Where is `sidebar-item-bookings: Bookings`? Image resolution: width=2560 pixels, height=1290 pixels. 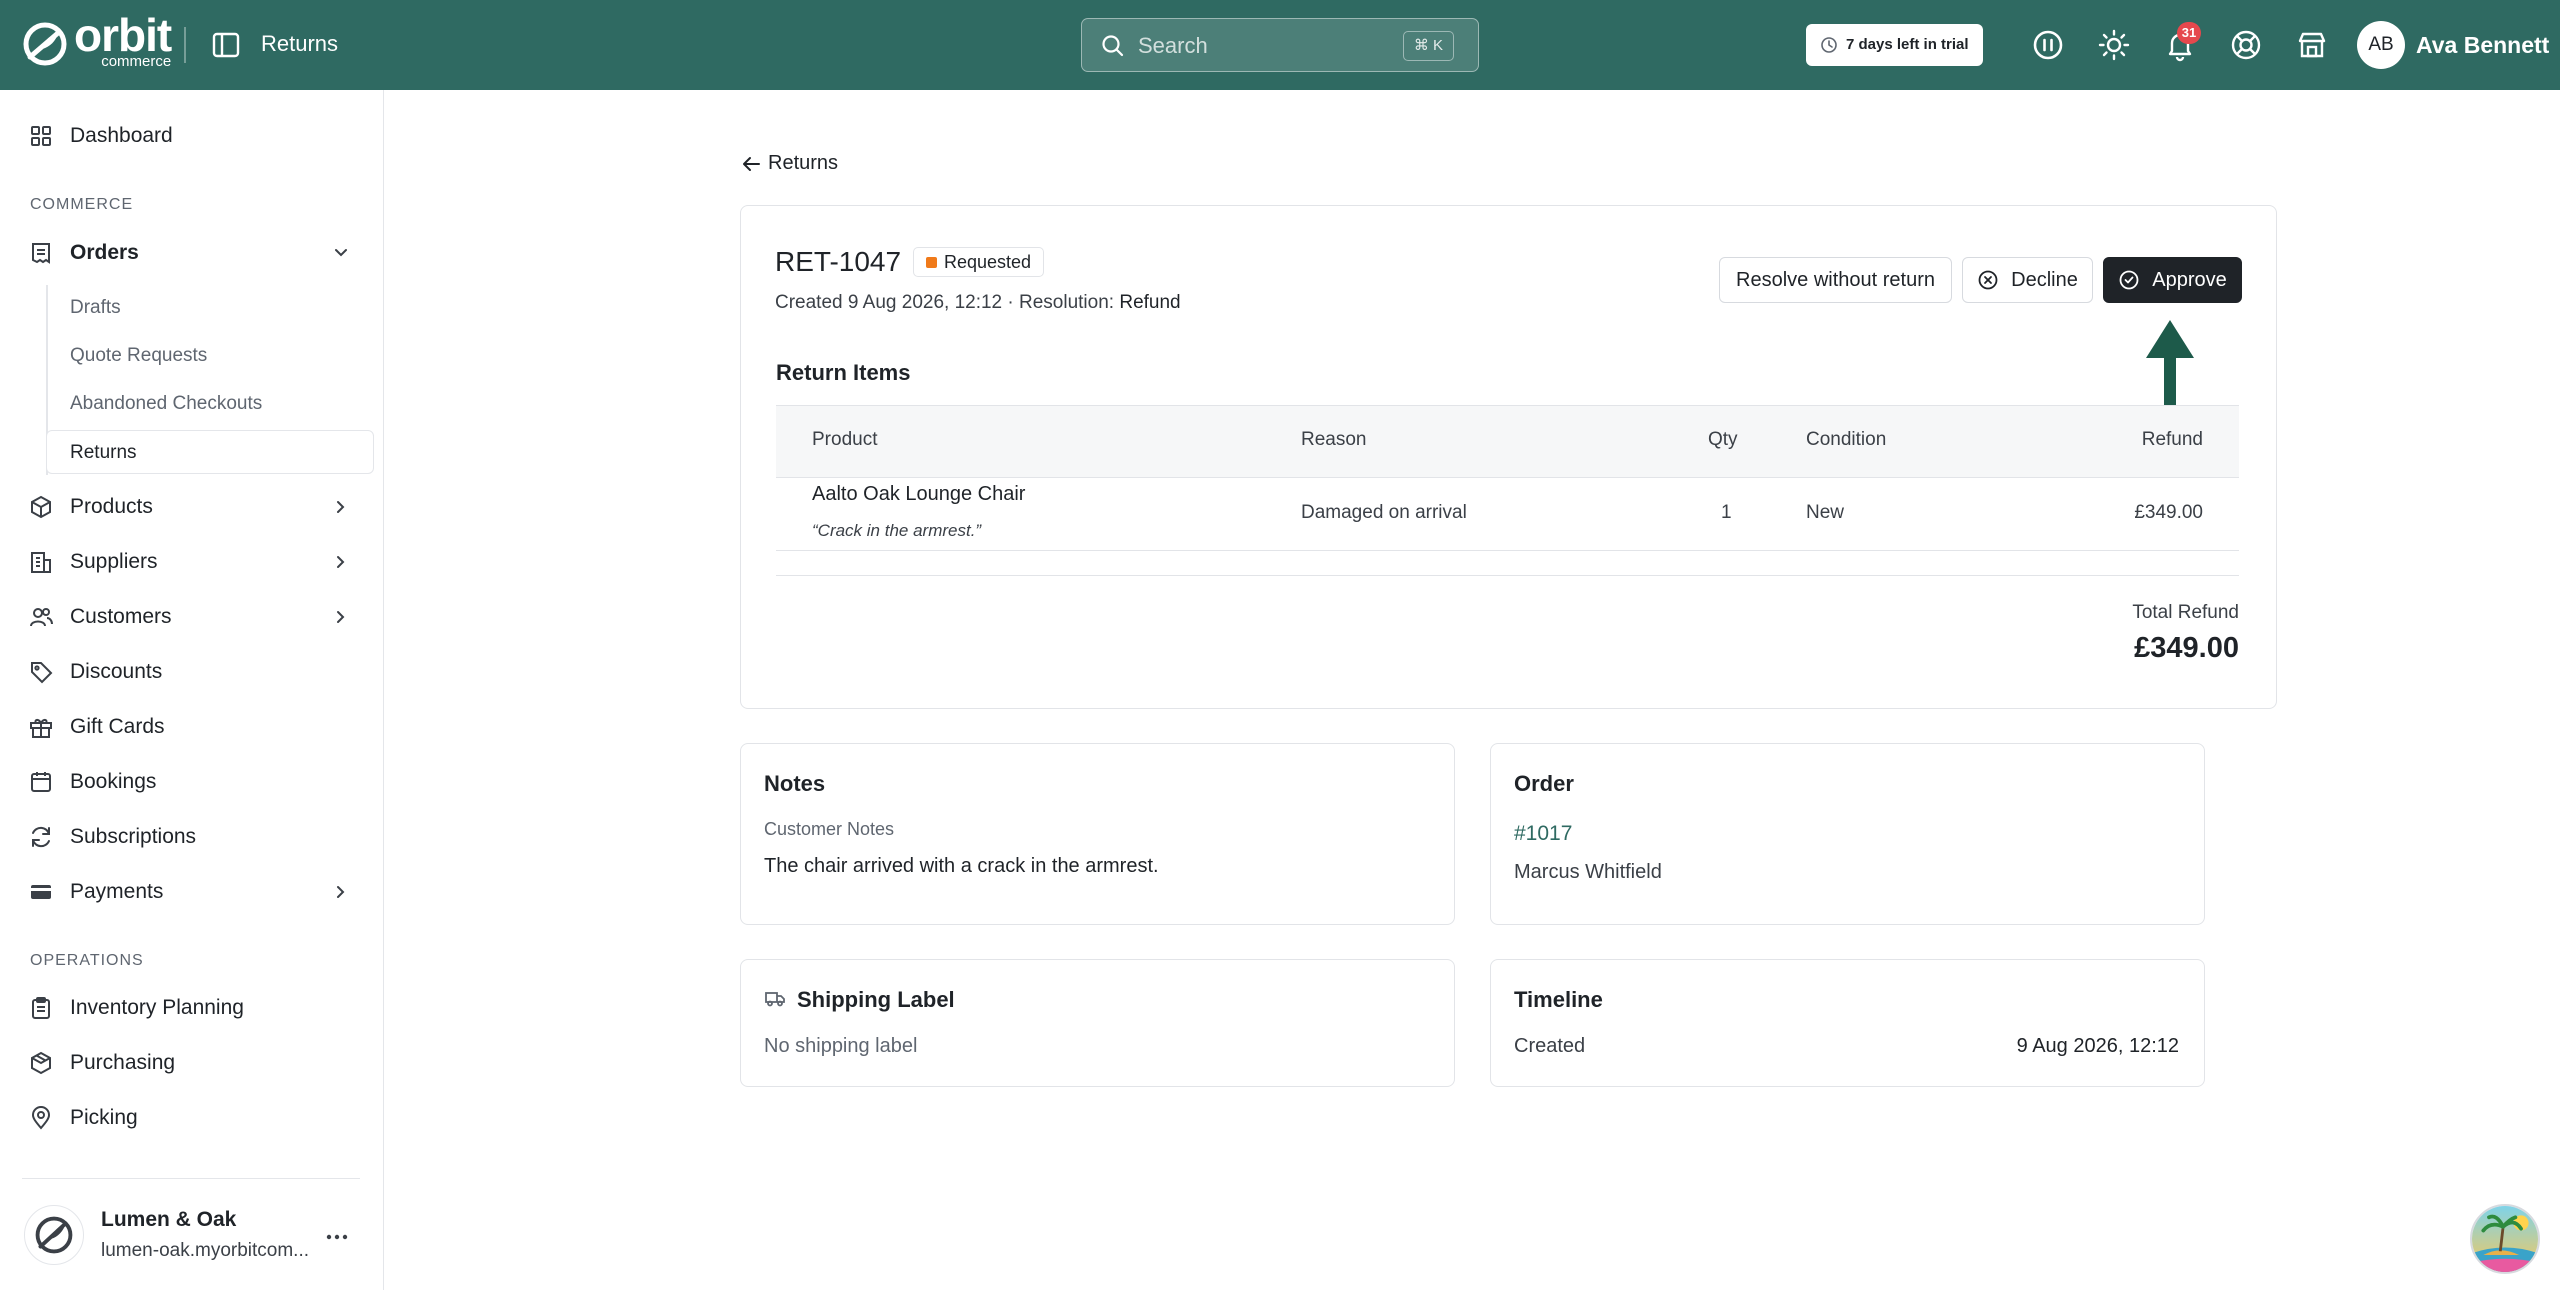 sidebar-item-bookings: Bookings is located at coordinates (192, 782).